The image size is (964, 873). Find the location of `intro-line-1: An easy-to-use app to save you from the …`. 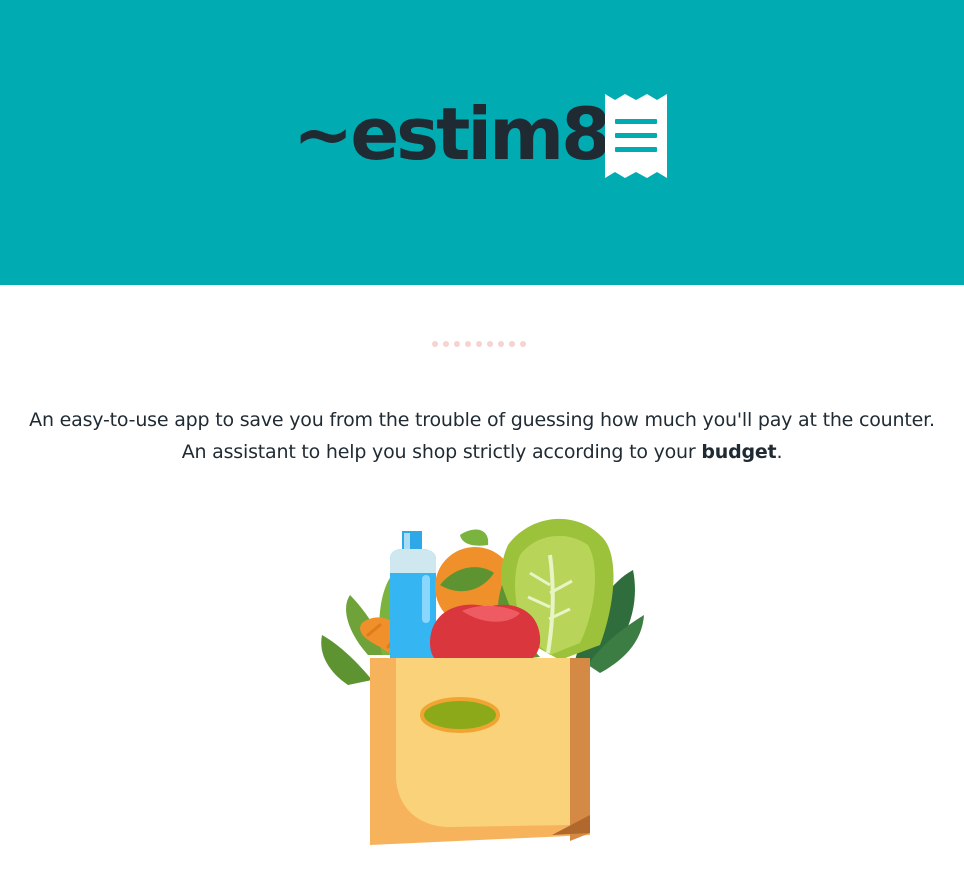

intro-line-1: An easy-to-use app to save you from the … is located at coordinates (482, 420).